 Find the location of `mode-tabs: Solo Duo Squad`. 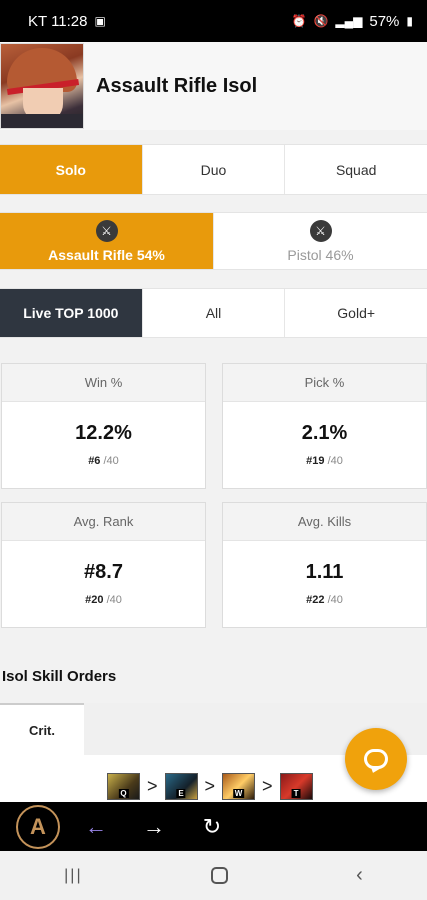

mode-tabs: Solo Duo Squad is located at coordinates (213, 169).